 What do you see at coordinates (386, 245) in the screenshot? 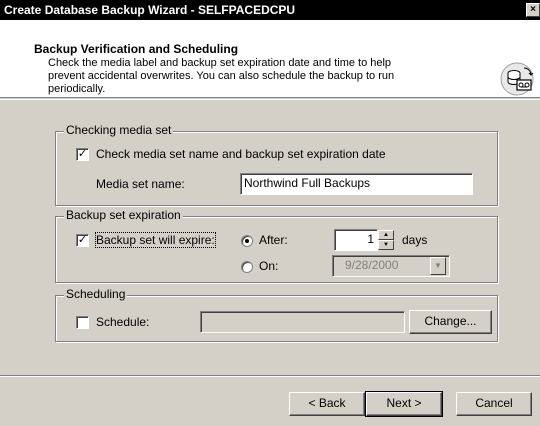
I see `spin-down-arrow-icon: ▼` at bounding box center [386, 245].